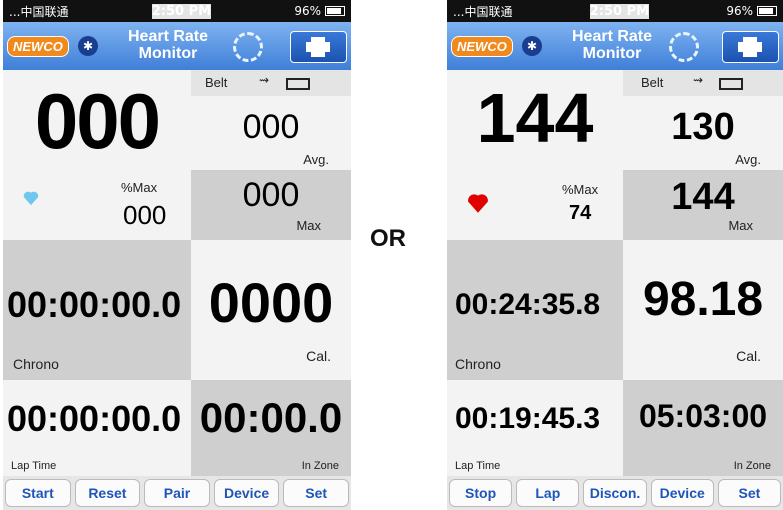 This screenshot has width=783, height=510. Describe the element at coordinates (271, 302) in the screenshot. I see `calories-value: 0000` at that location.